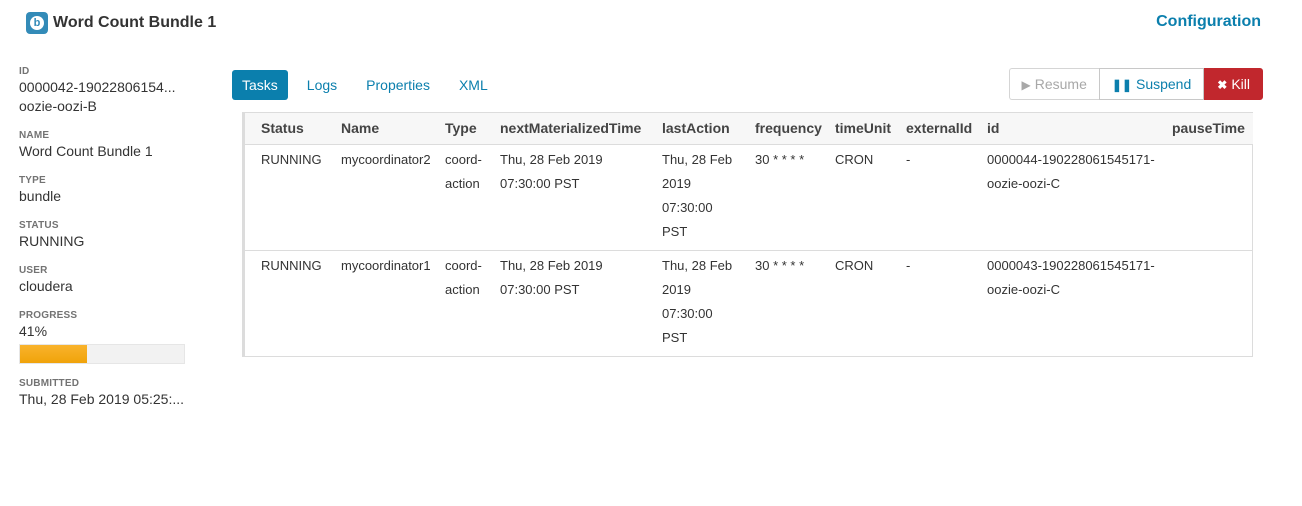 The width and height of the screenshot is (1302, 506). What do you see at coordinates (1071, 129) in the screenshot?
I see `col-id: id` at bounding box center [1071, 129].